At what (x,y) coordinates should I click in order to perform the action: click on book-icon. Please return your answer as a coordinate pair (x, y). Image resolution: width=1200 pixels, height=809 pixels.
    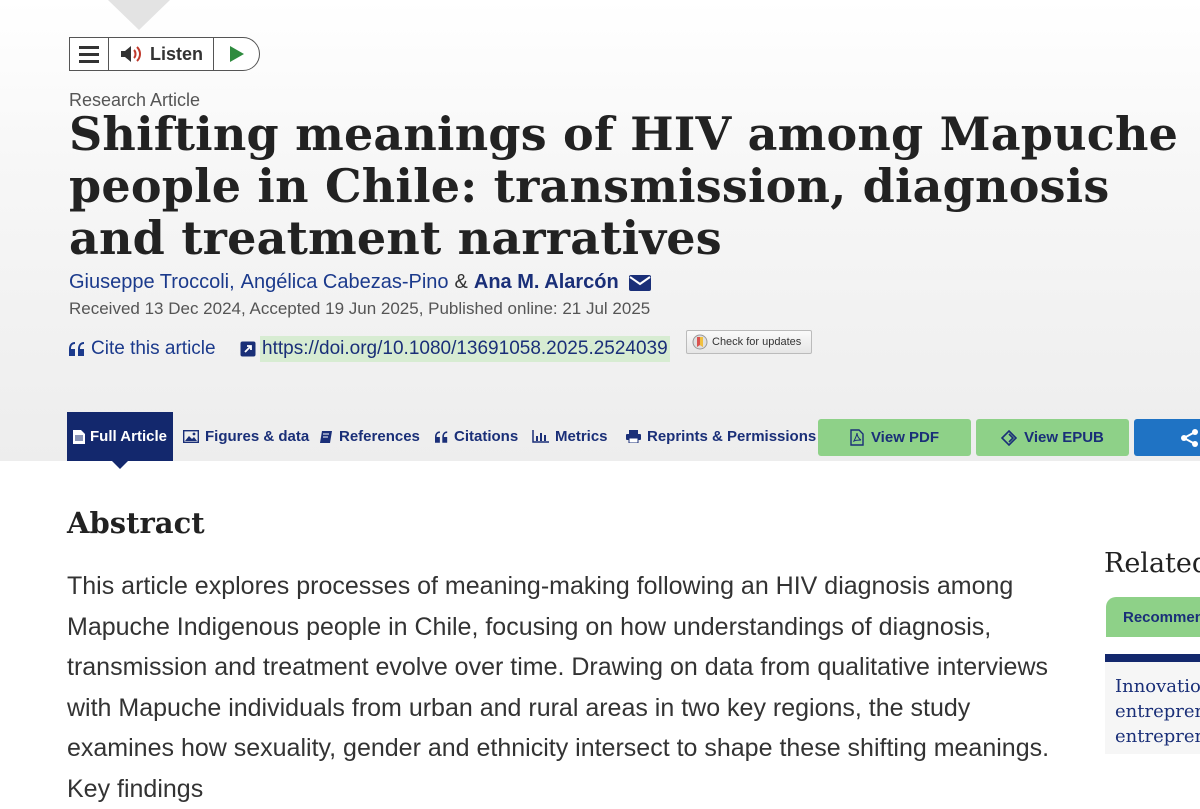
    Looking at the image, I should click on (326, 436).